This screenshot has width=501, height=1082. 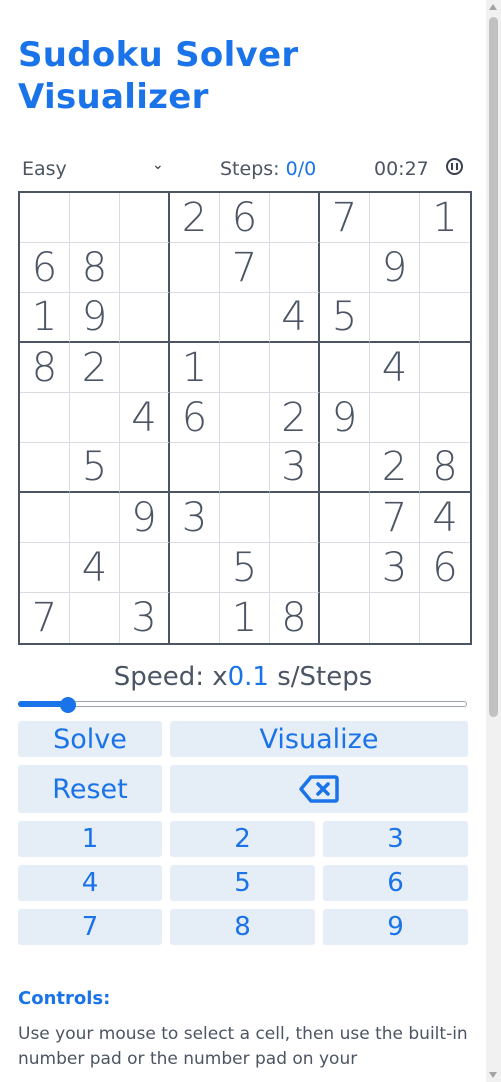 What do you see at coordinates (90, 883) in the screenshot?
I see `numpad-button-4: 4` at bounding box center [90, 883].